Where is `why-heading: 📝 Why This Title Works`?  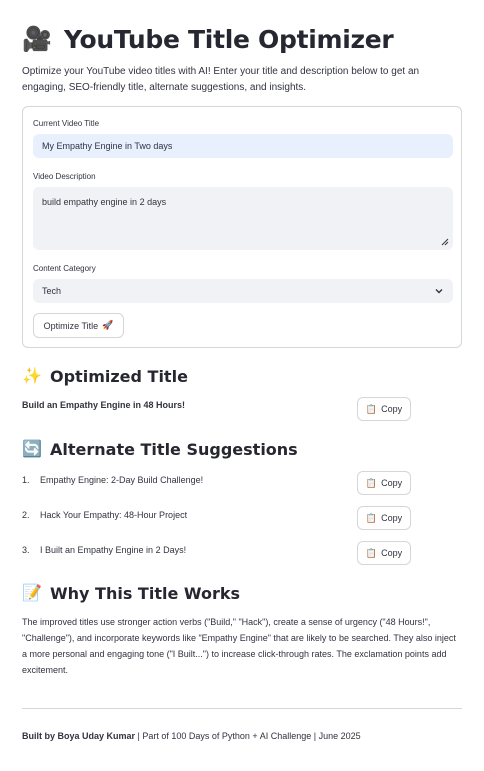
why-heading: 📝 Why This Title Works is located at coordinates (131, 593).